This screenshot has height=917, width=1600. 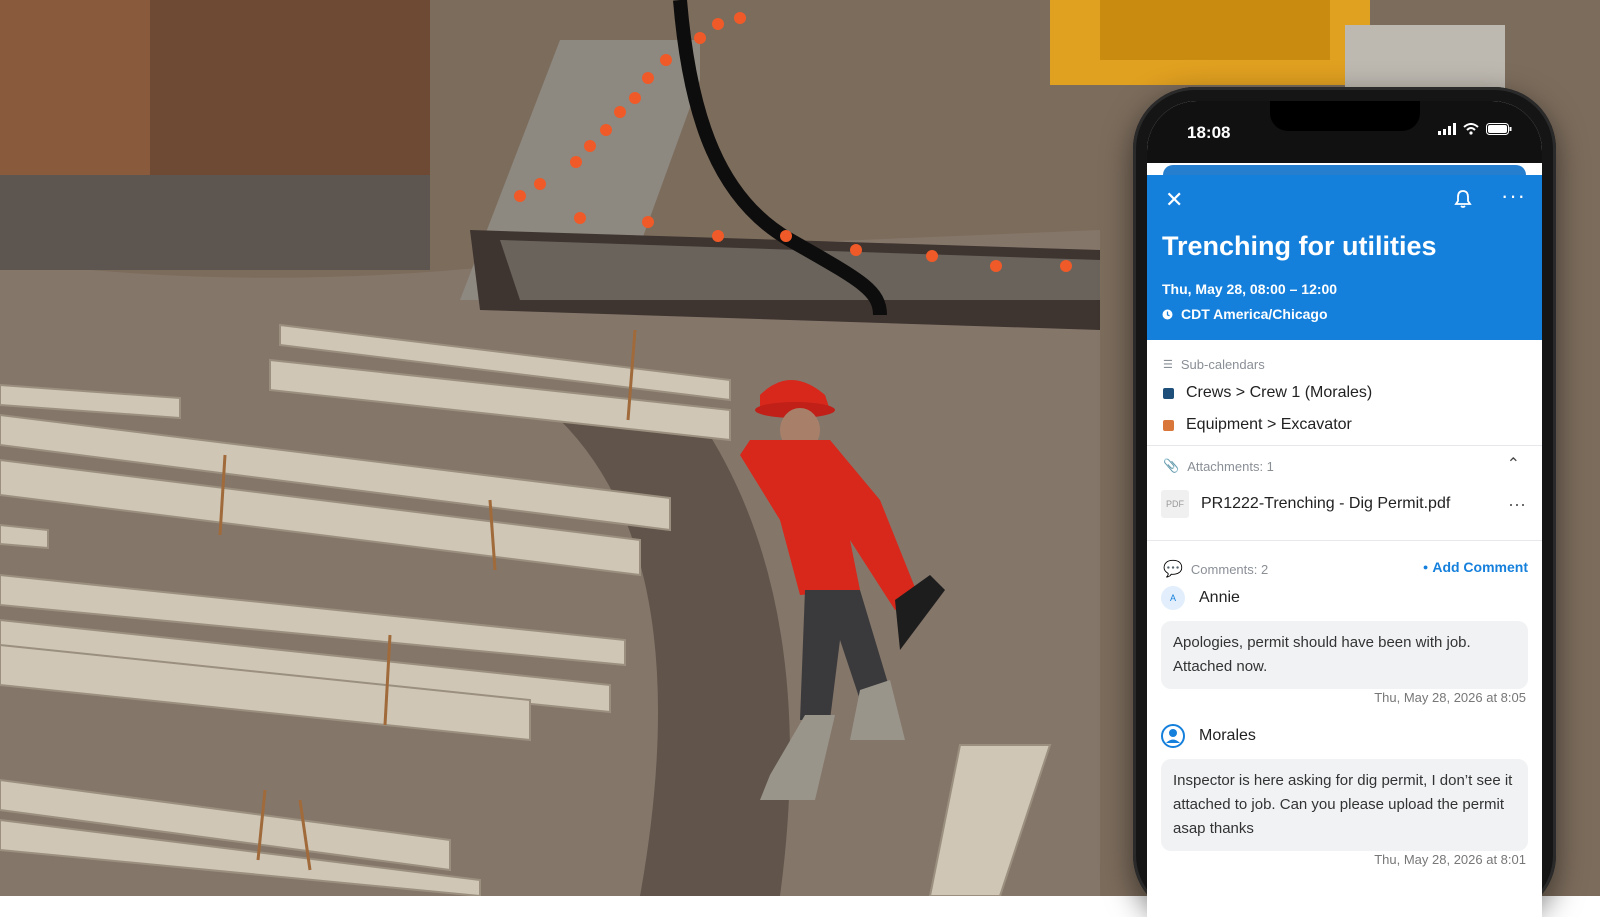 I want to click on status-icons, so click(x=1475, y=129).